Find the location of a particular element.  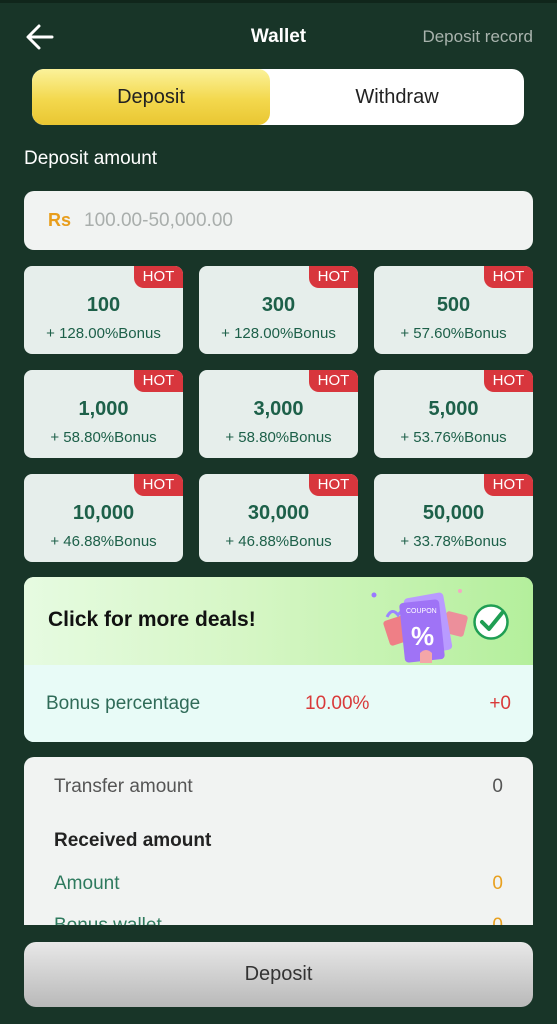

transfer-amount-value: 0 is located at coordinates (497, 786).